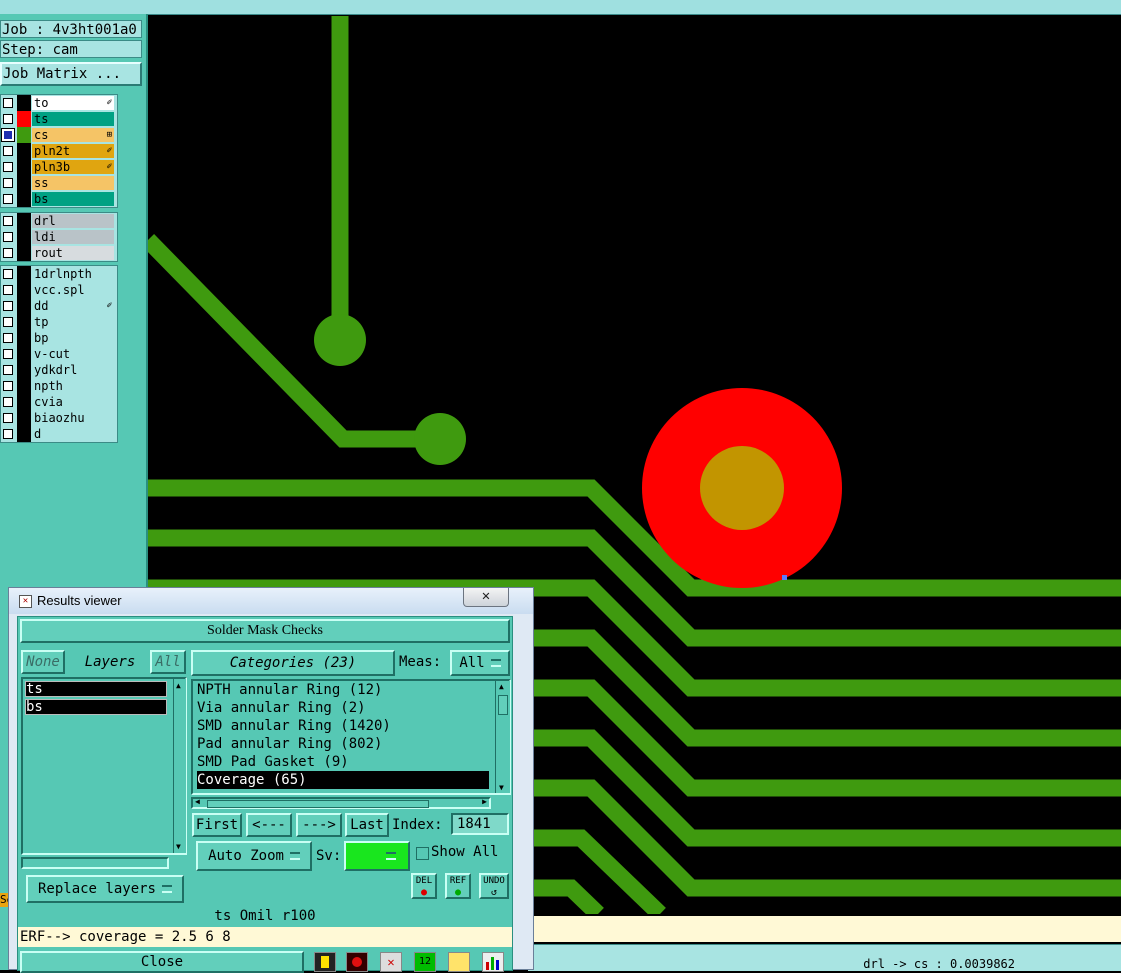 This screenshot has height=973, width=1121. What do you see at coordinates (73, 135) in the screenshot?
I see `layer-name: cs ⊞` at bounding box center [73, 135].